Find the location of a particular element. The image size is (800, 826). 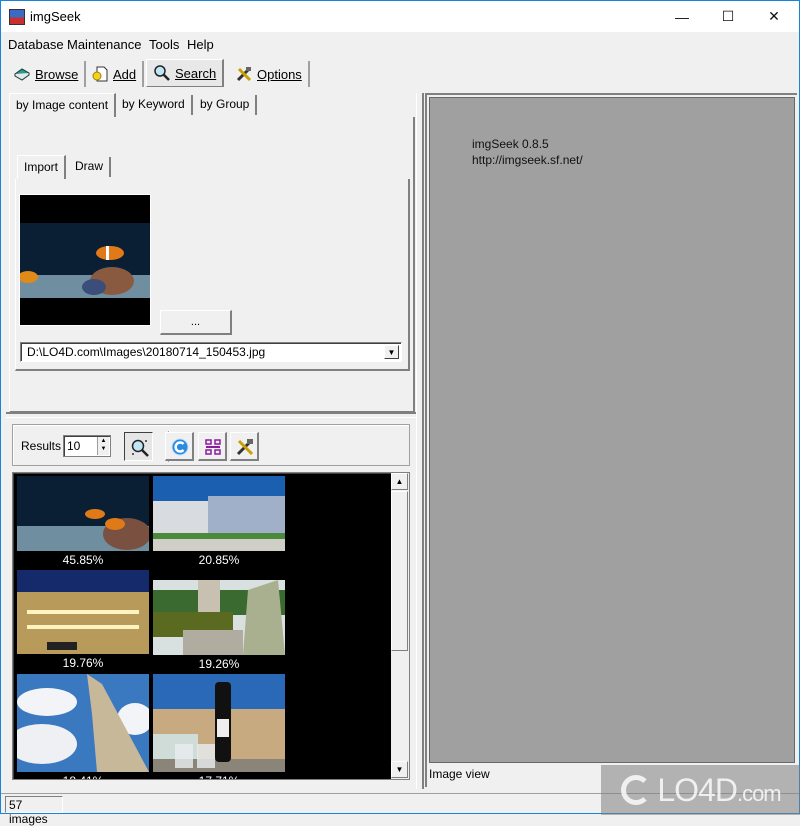

result-thumbnail: 20.85% is located at coordinates (219, 523).